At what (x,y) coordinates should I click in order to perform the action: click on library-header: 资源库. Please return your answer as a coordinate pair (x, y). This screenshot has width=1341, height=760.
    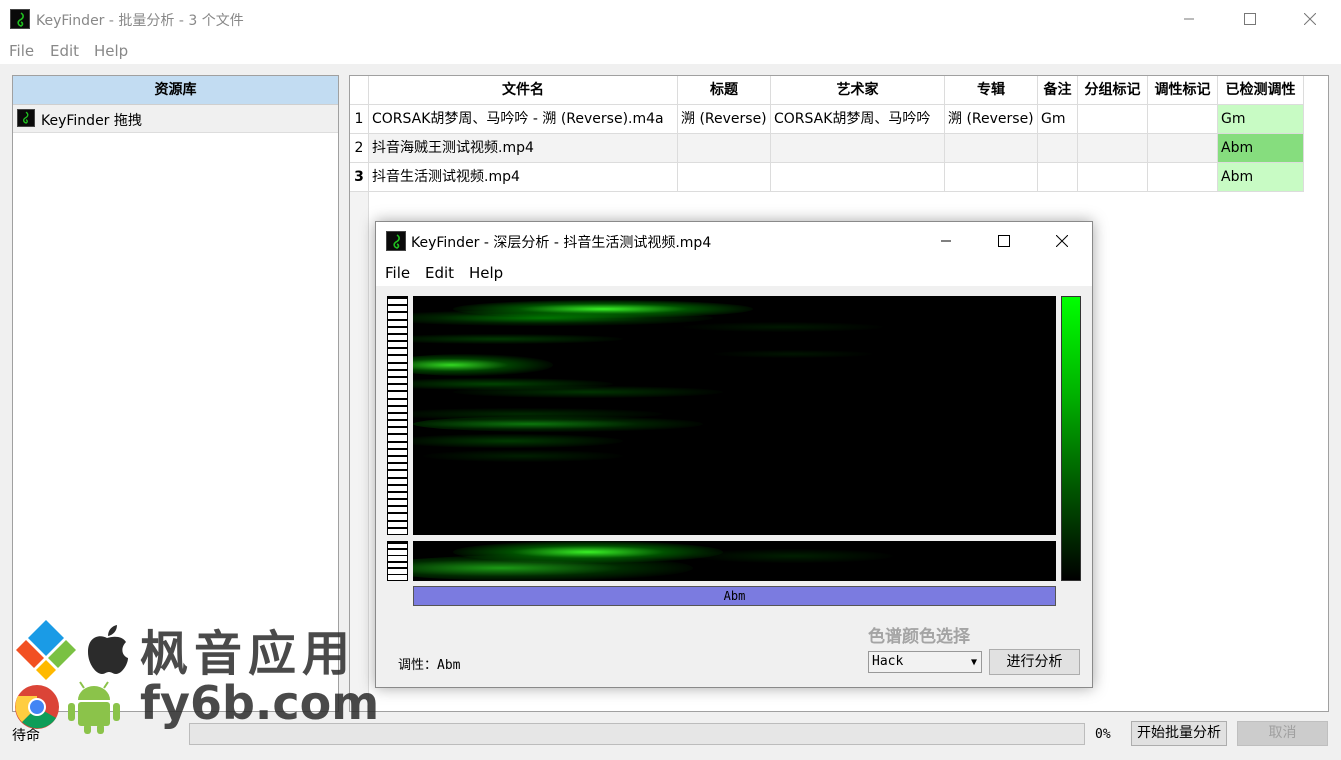
    Looking at the image, I should click on (175, 90).